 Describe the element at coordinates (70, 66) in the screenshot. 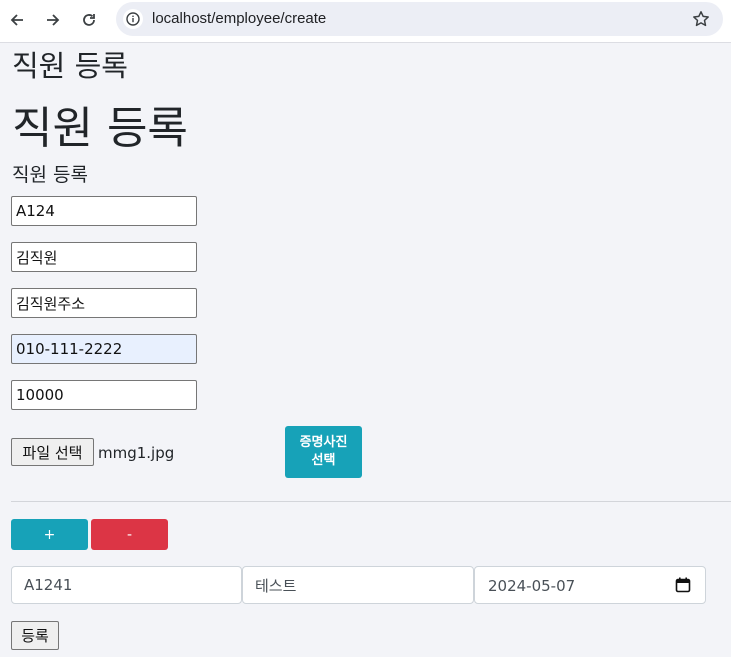

I see `page-title: 직원 등록` at that location.